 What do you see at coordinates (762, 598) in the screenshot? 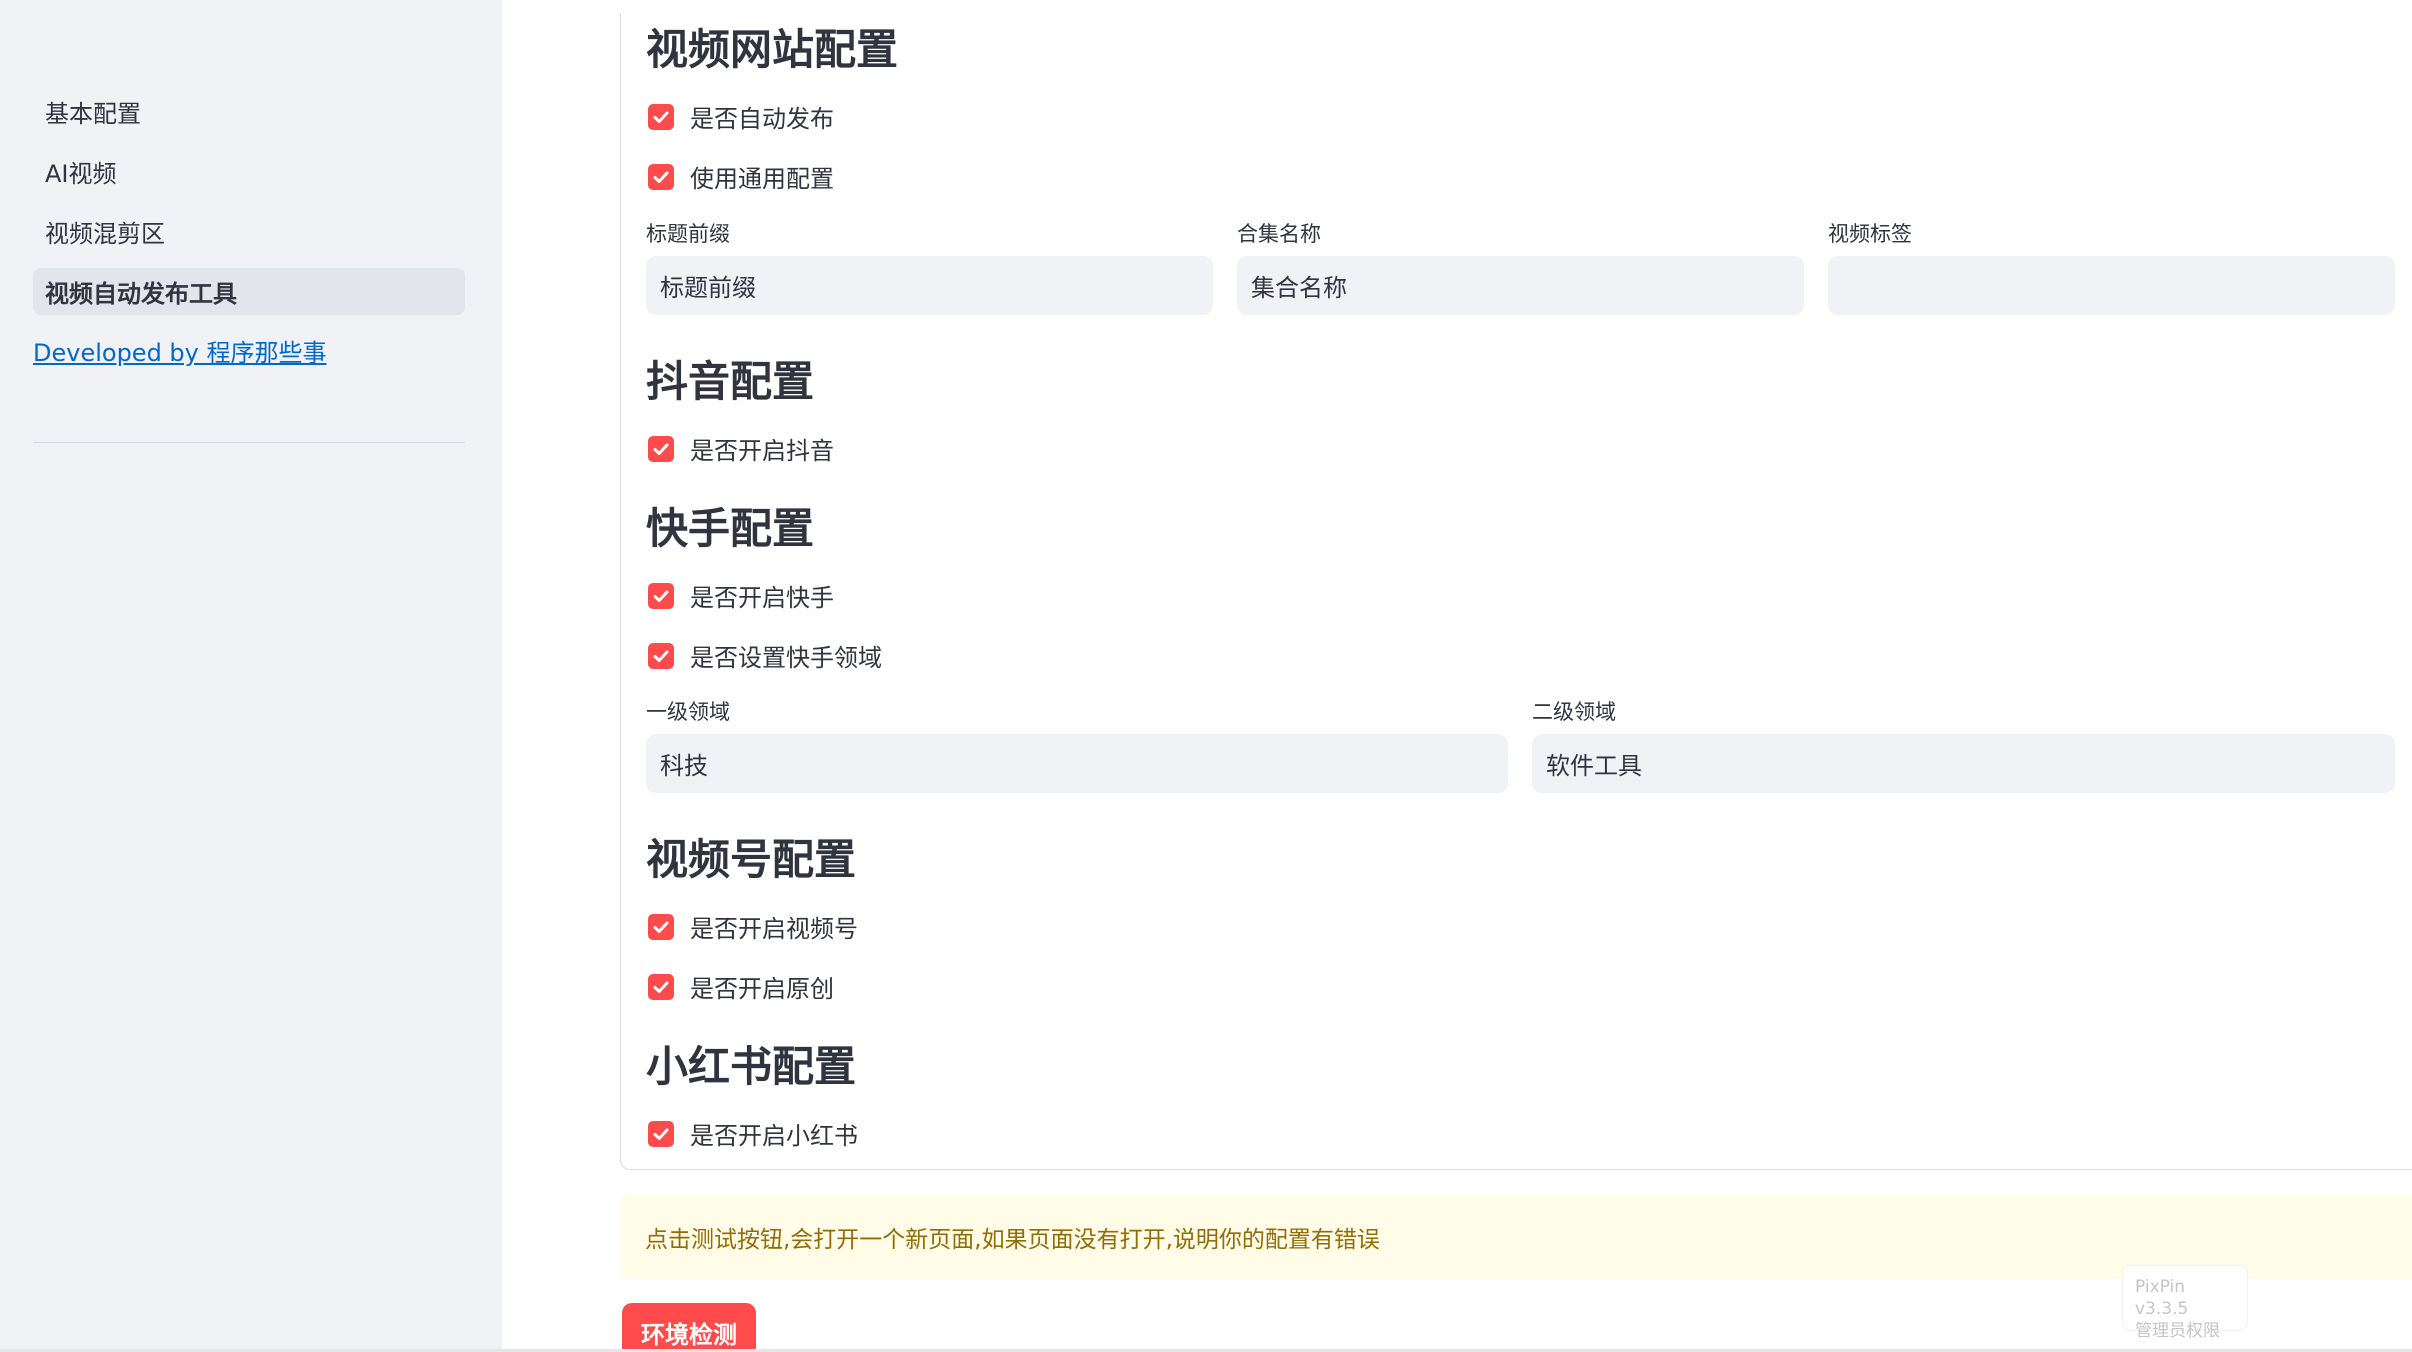
I see `enable-kuaishou-label: 是否开启快手` at bounding box center [762, 598].